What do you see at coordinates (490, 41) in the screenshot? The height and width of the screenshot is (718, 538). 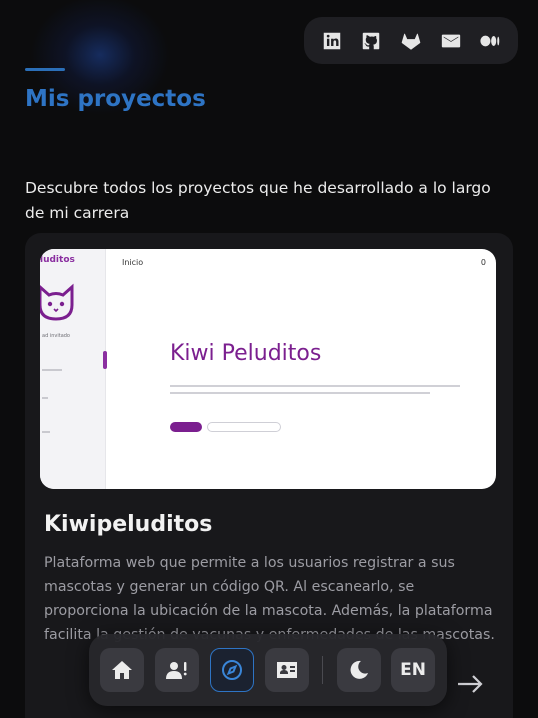 I see `medium-icon` at bounding box center [490, 41].